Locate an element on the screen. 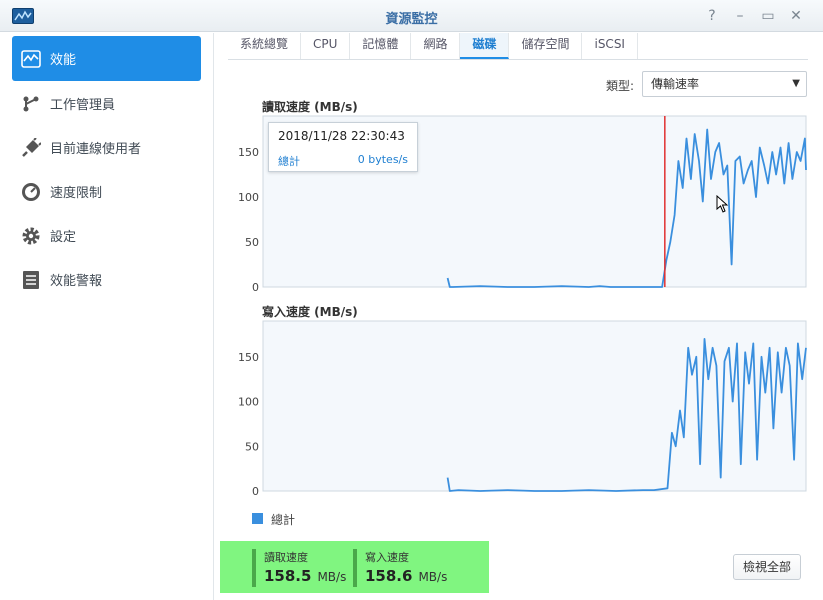 This screenshot has width=823, height=600. chart-tooltip: 2018/11/28 22:30:43 總計 0 bytes/s is located at coordinates (343, 147).